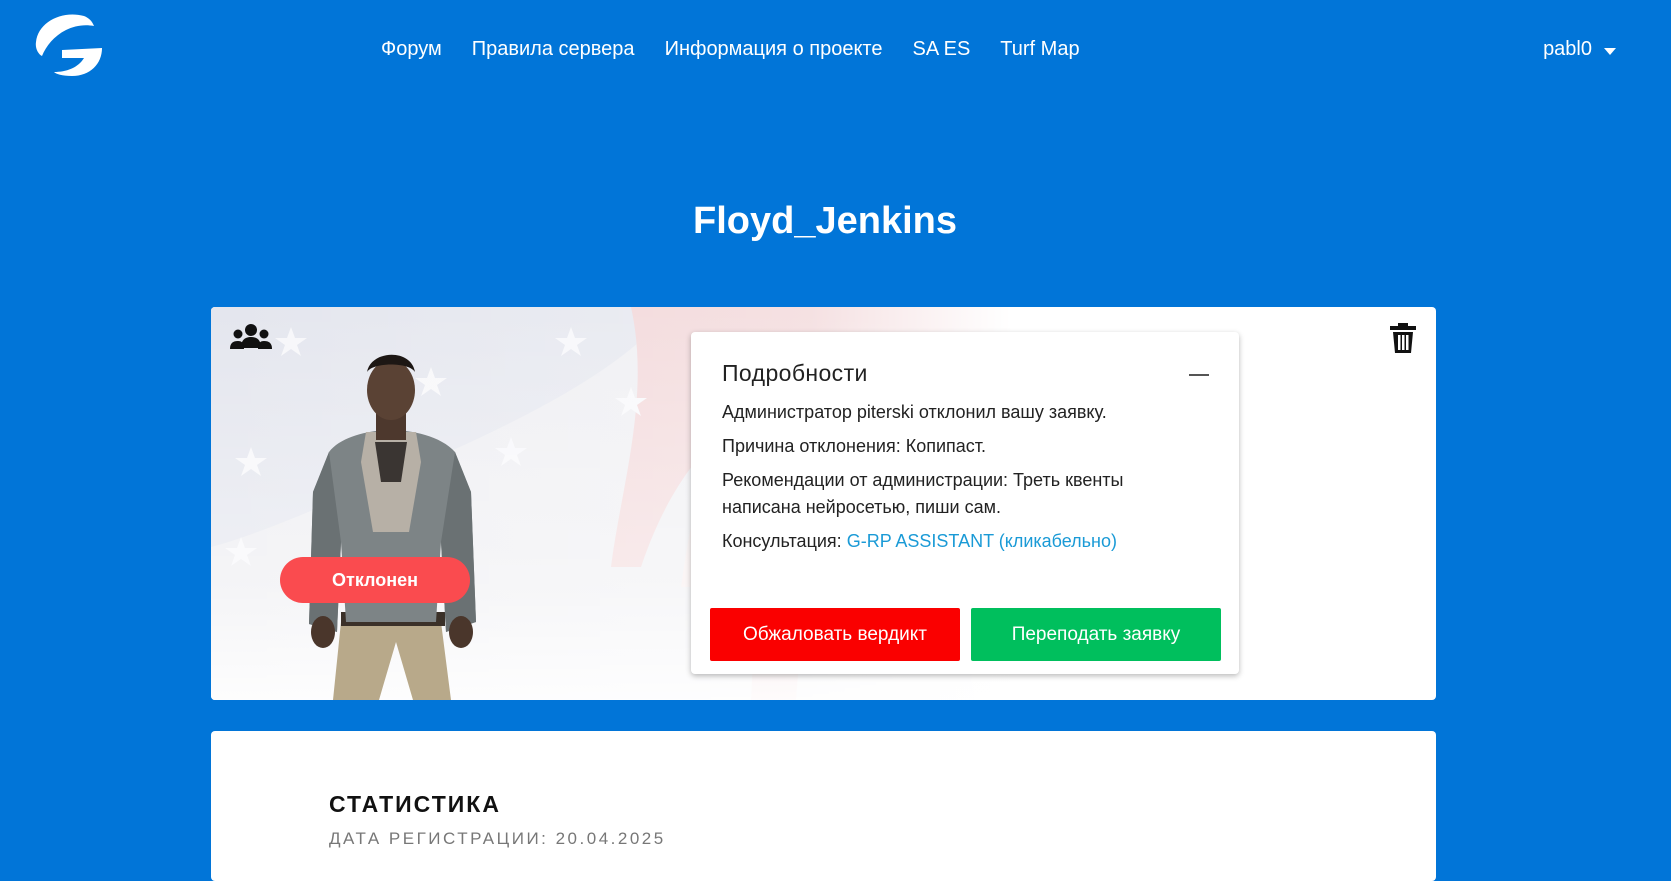  Describe the element at coordinates (1039, 49) in the screenshot. I see `nav-link-turf-map: Turf Map` at that location.